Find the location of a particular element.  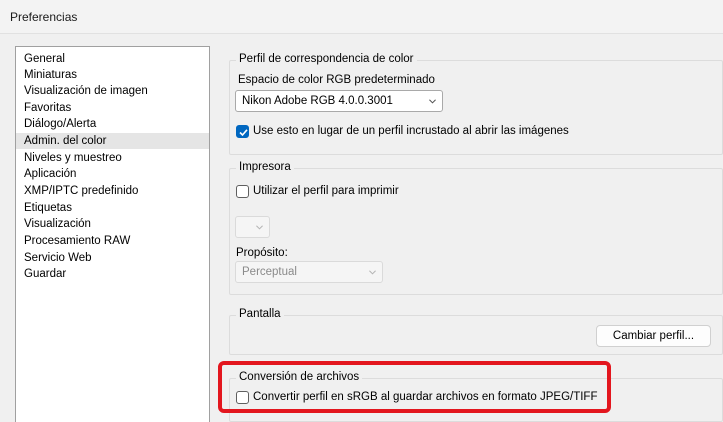

category-item-miniaturas: Miniaturas is located at coordinates (112, 75).